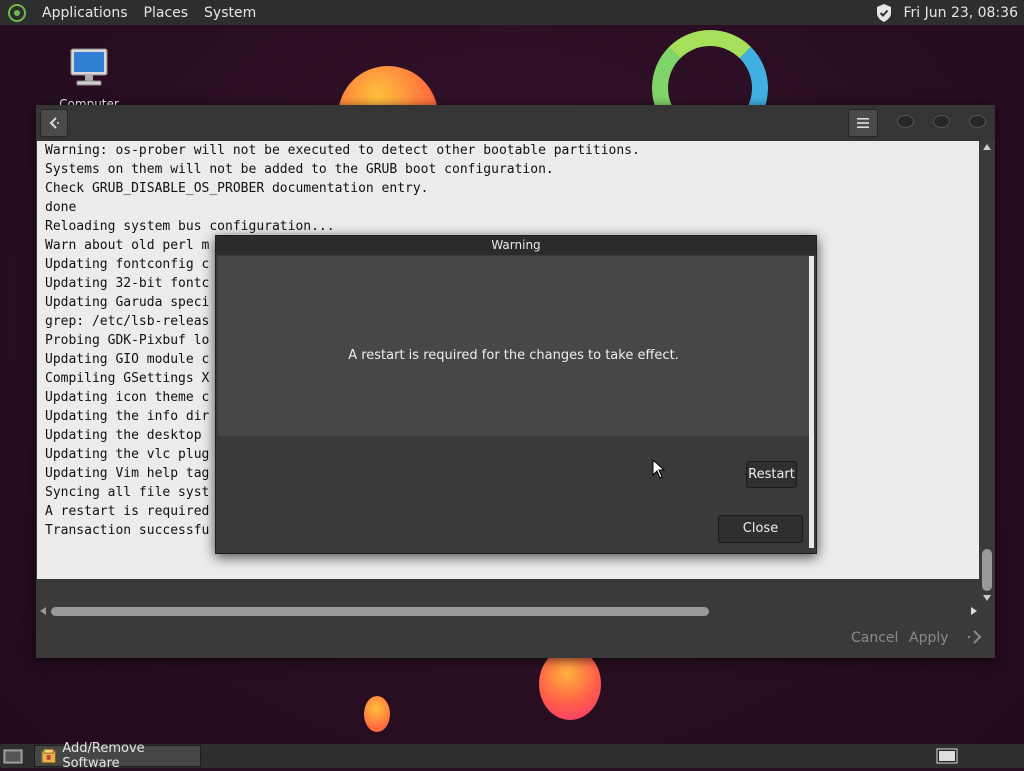 The image size is (1024, 771). What do you see at coordinates (127, 416) in the screenshot?
I see `log-line: Updating the info dir` at bounding box center [127, 416].